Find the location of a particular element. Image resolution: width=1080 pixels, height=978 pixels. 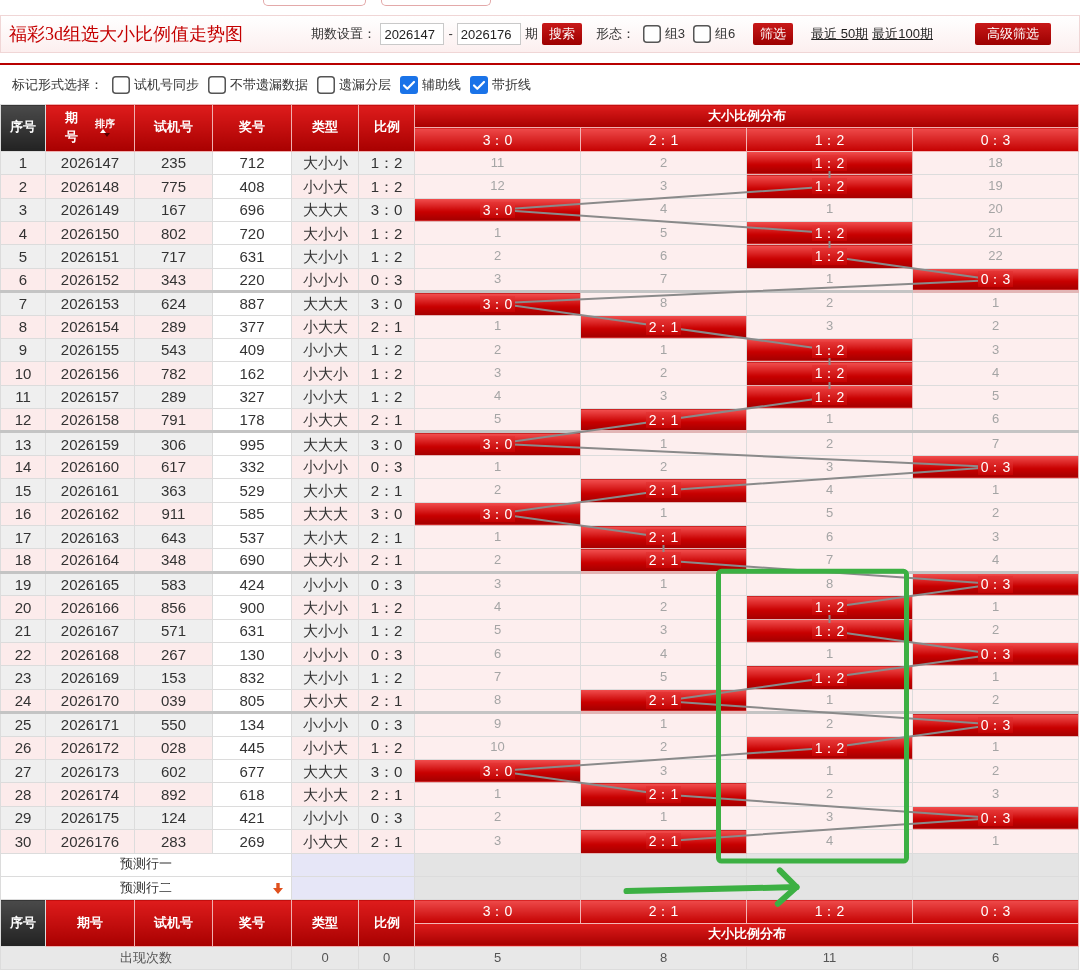

table-cell: 12 is located at coordinates (497, 186).